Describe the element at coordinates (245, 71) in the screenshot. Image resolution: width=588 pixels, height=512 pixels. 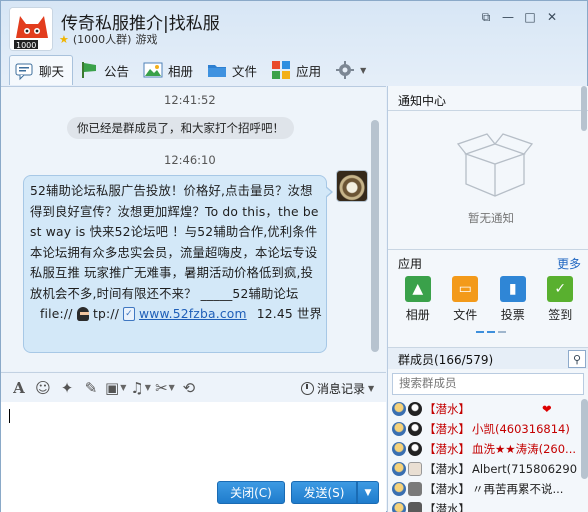
I see `tab-files-label: 文件` at that location.